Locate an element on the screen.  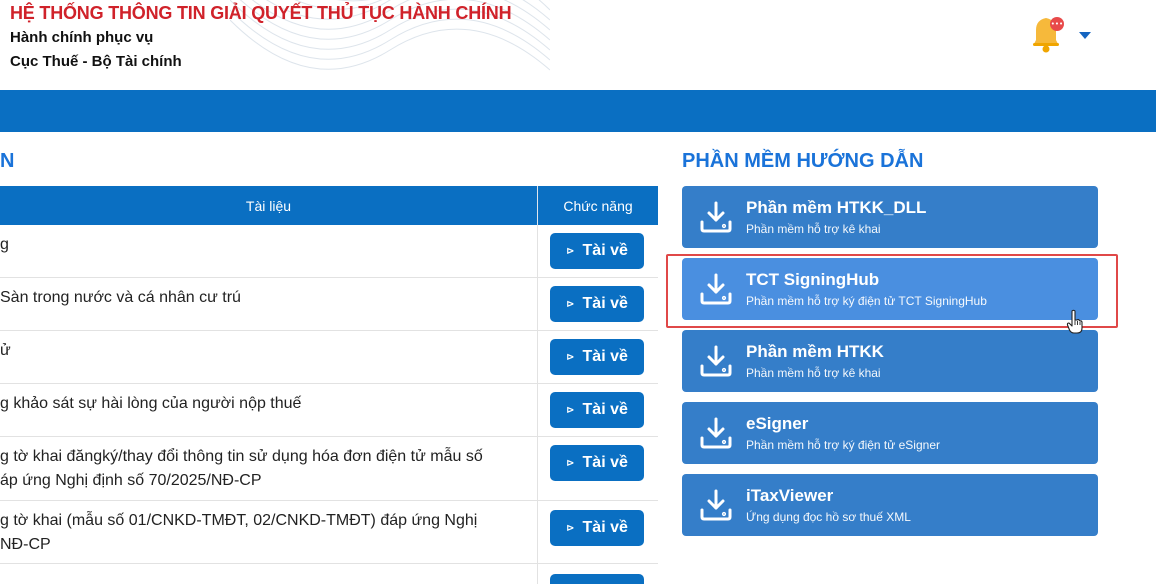
notification-badge: ••• is located at coordinates (1057, 24).